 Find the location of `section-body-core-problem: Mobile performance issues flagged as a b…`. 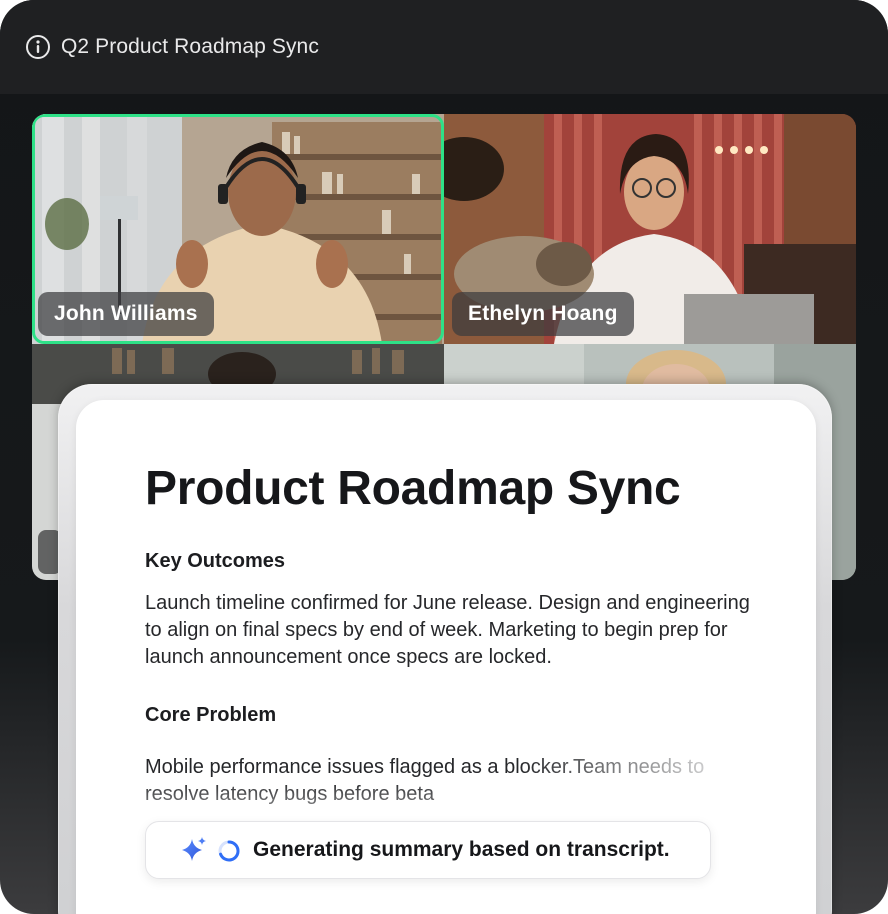

section-body-core-problem: Mobile performance issues flagged as a b… is located at coordinates (455, 781).